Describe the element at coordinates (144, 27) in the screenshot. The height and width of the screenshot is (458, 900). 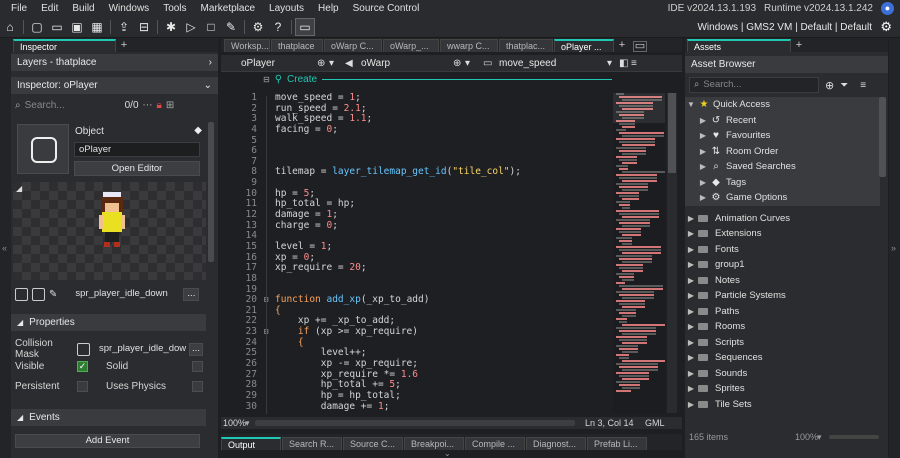
I see `clean-icon: ⊟` at that location.